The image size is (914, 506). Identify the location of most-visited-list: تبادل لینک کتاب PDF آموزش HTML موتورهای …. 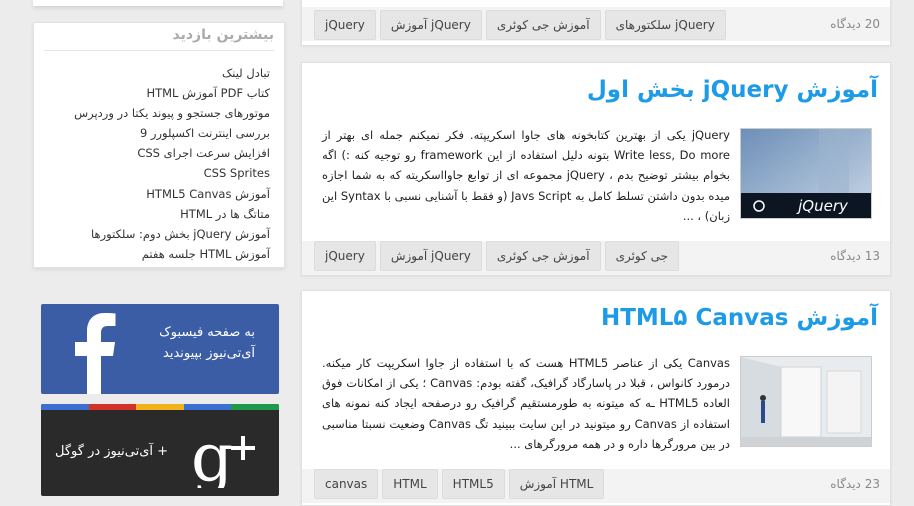
(172, 163).